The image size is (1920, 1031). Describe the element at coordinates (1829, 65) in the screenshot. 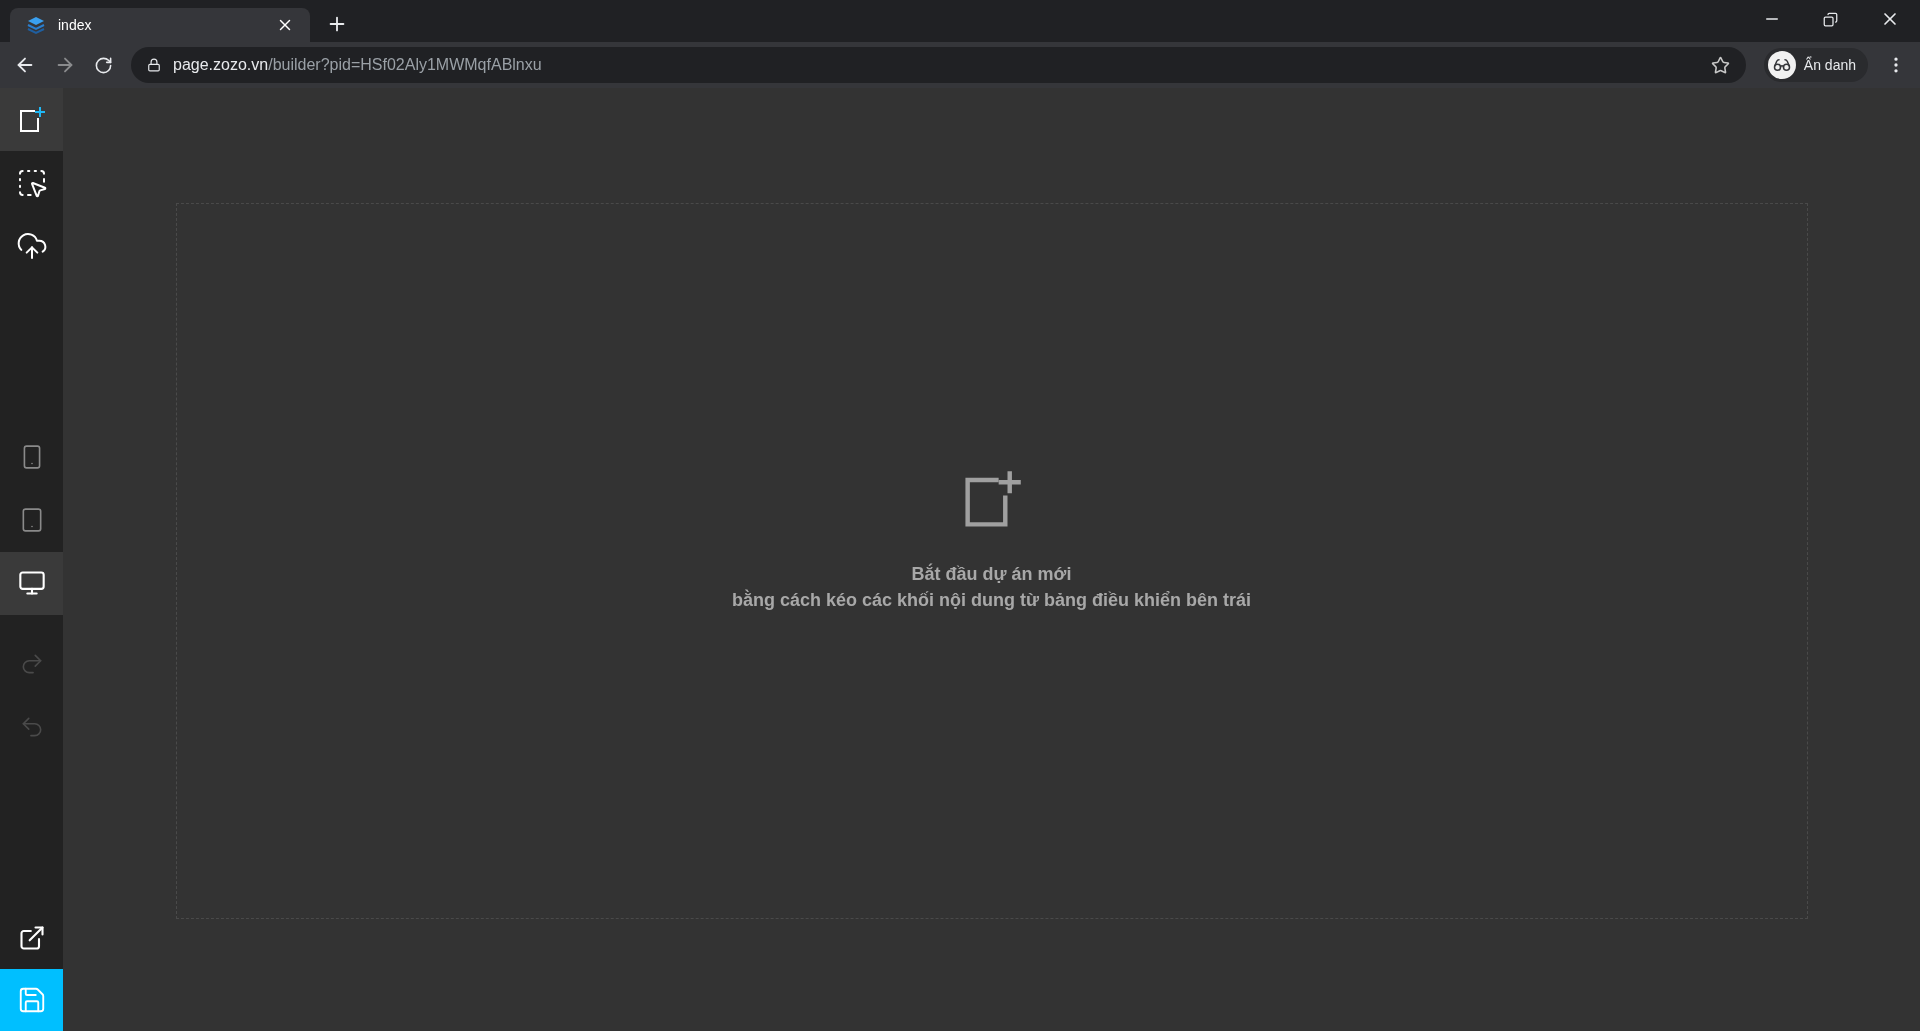

I see `profile-label: Ẩn danh` at that location.